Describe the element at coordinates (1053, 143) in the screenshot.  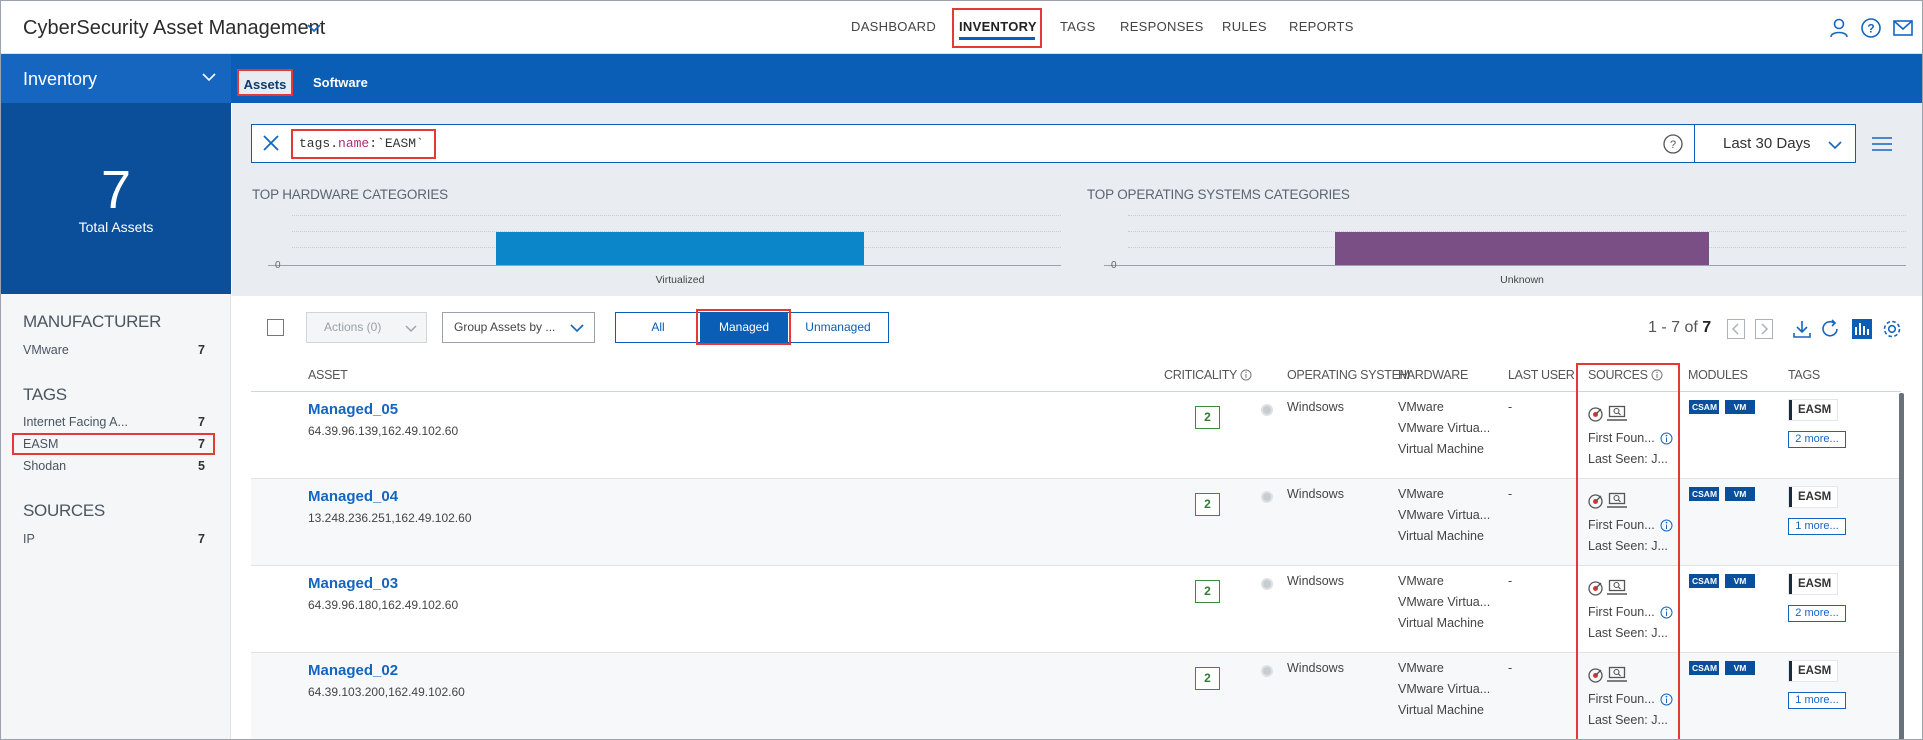
I see `search-input` at that location.